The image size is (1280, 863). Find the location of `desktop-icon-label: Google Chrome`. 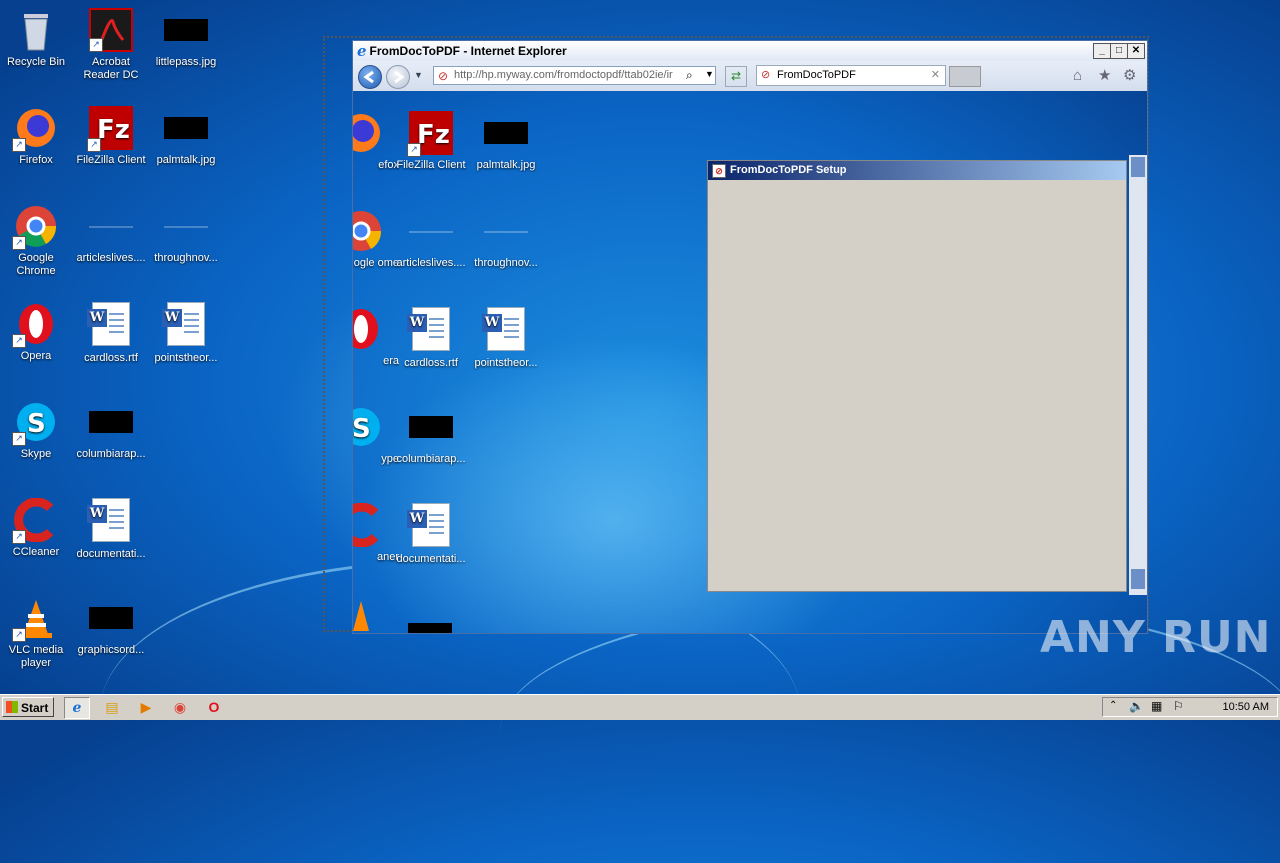

desktop-icon-label: Google Chrome is located at coordinates (36, 264).